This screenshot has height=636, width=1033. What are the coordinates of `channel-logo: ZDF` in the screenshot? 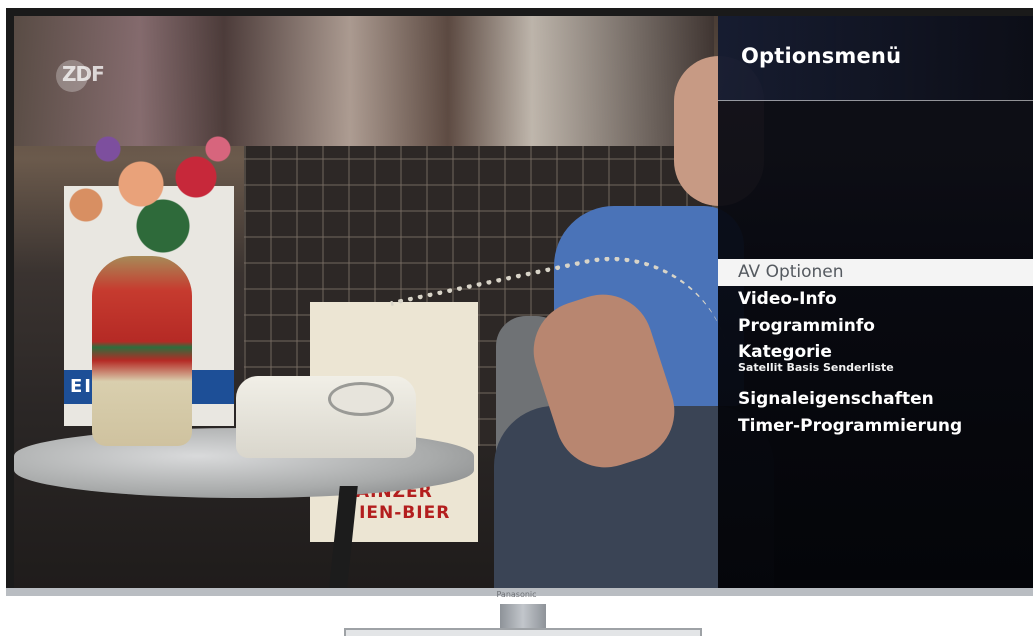 It's located at (94, 78).